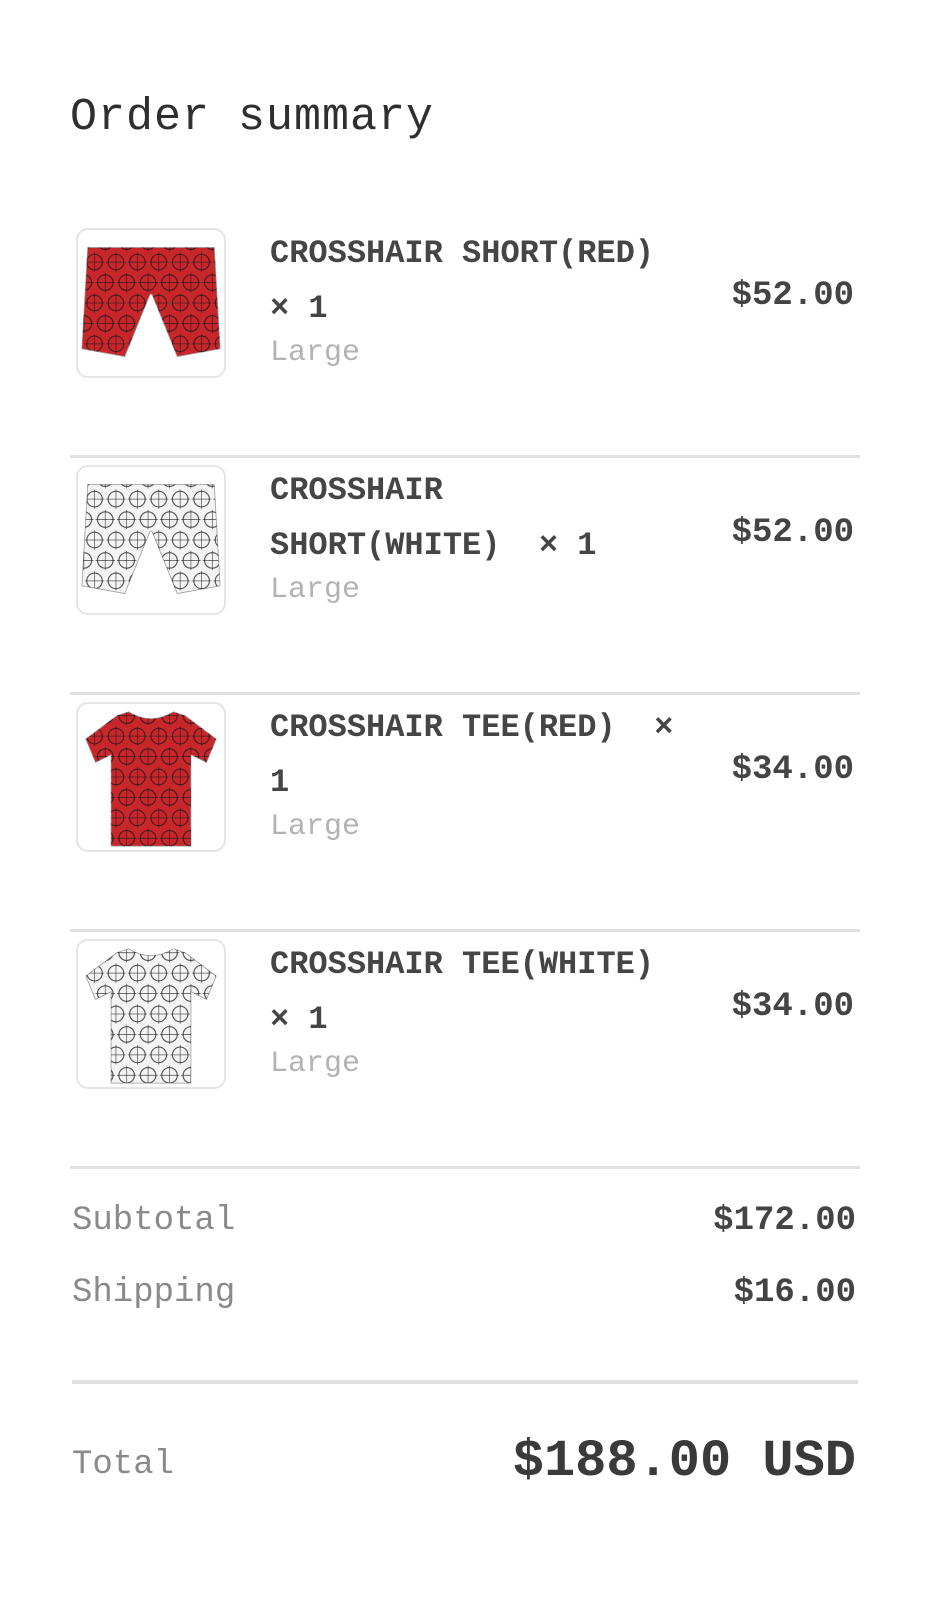  Describe the element at coordinates (465, 1051) in the screenshot. I see `line-item: CROSSHAIR TEE(WHITE) × 1 Large $34.00` at that location.